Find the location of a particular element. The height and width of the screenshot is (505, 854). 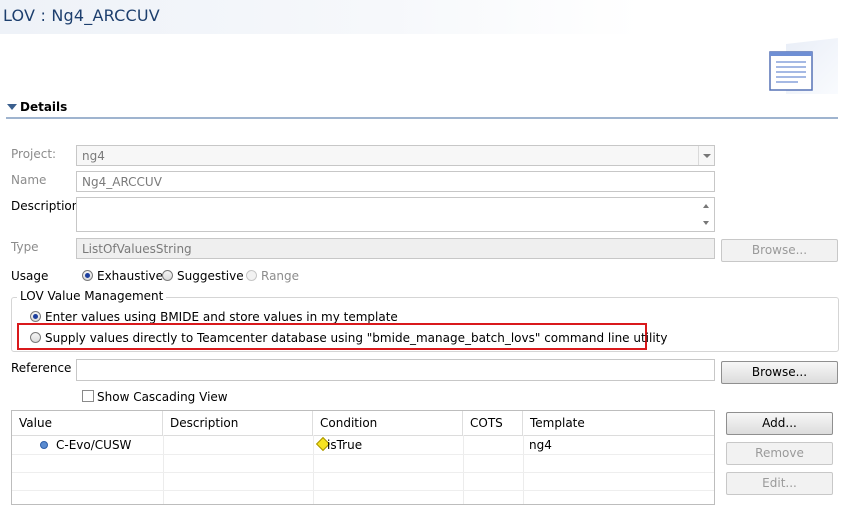

table-row: C-Evo/CUSW isTrue ng4 is located at coordinates (363, 445).